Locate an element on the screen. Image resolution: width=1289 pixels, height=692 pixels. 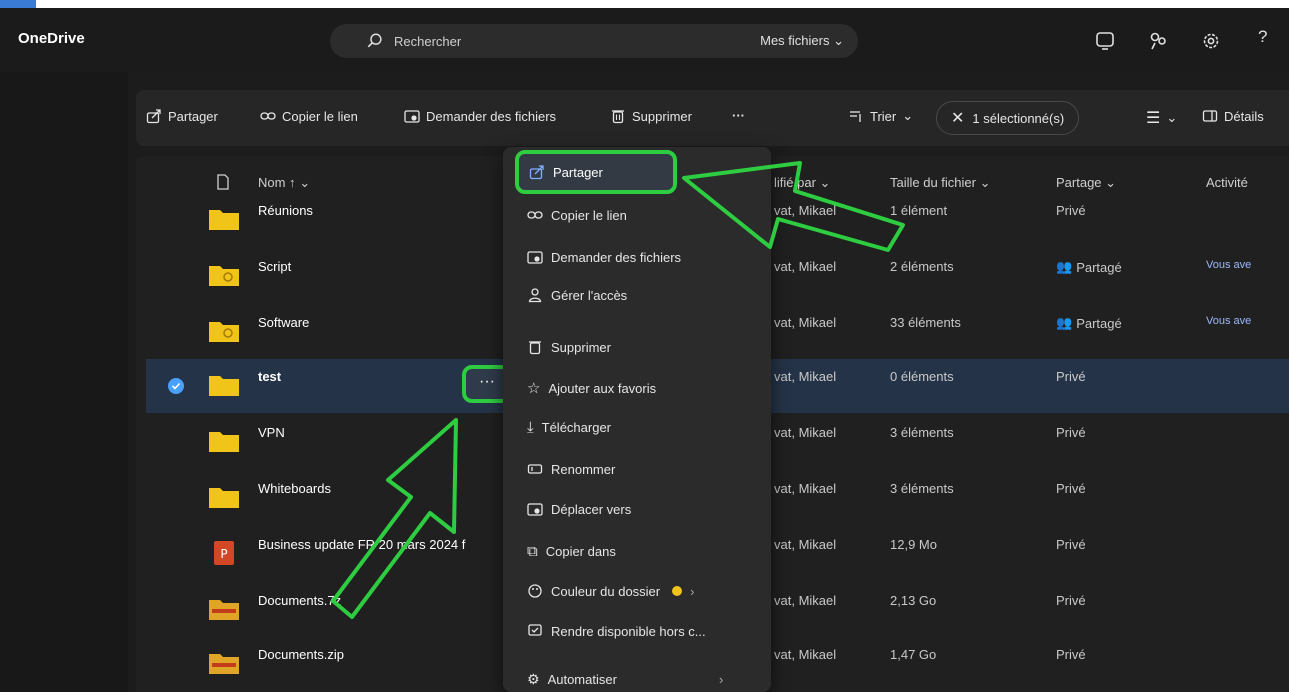
column-header-sharing: Partage ⌄ is located at coordinates (1086, 183).